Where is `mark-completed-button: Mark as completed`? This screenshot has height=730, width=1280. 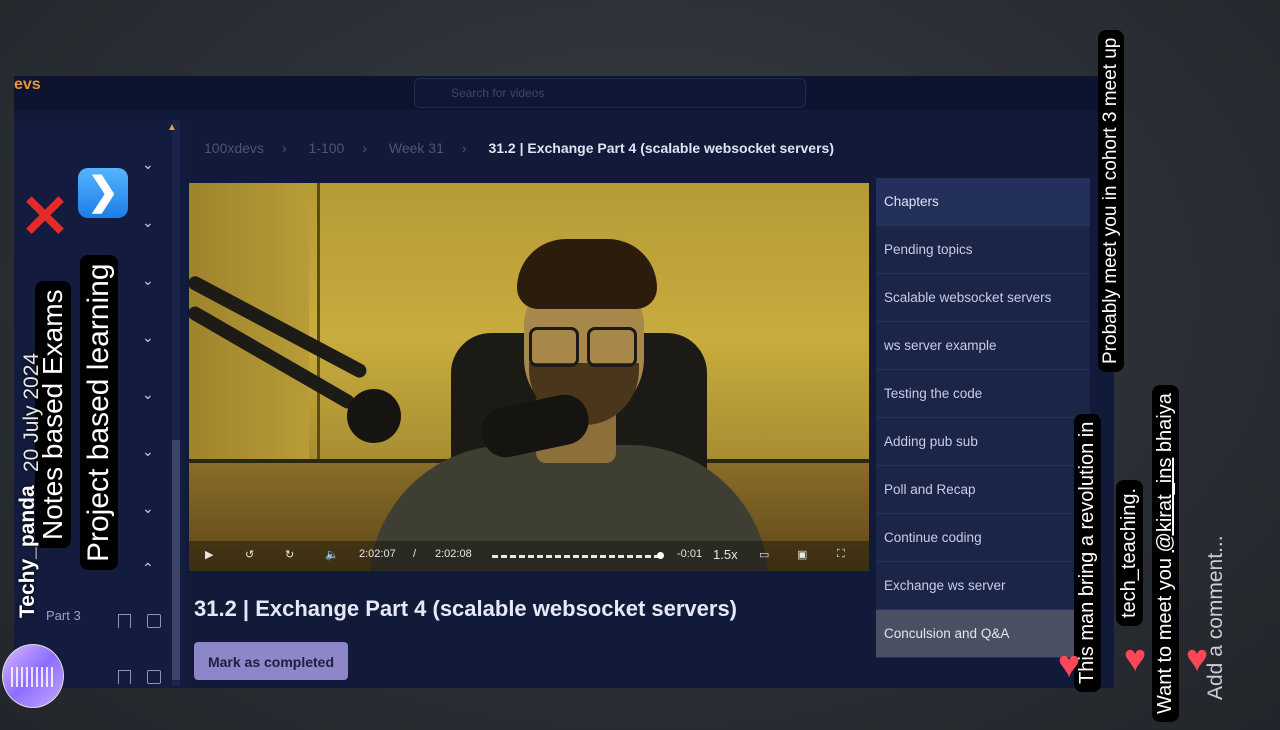 mark-completed-button: Mark as completed is located at coordinates (271, 661).